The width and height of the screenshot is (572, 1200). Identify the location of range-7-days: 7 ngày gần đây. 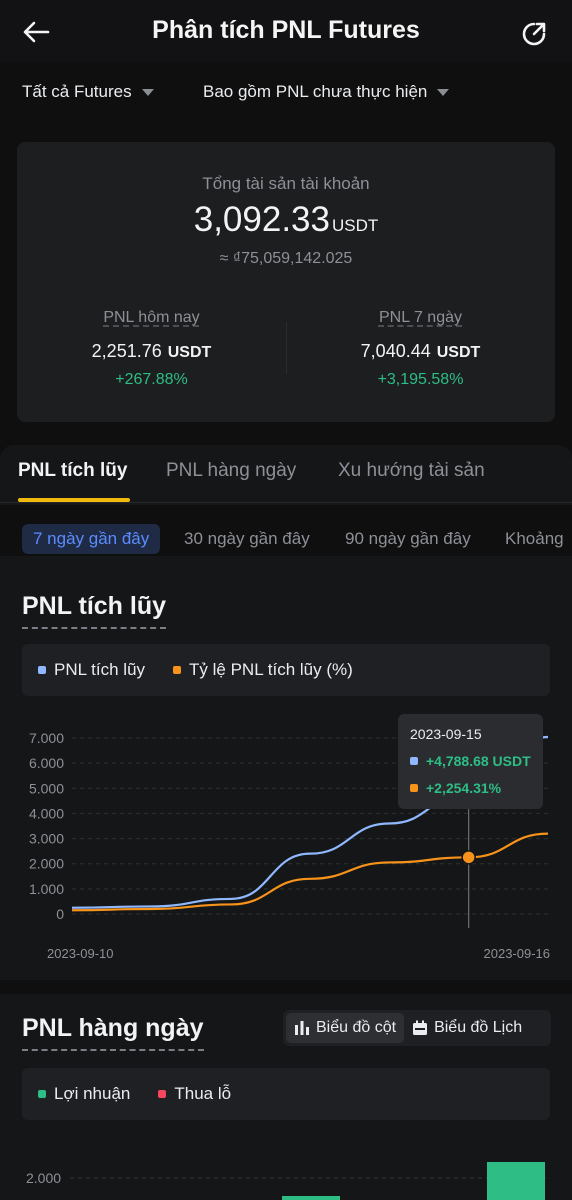
(91, 539).